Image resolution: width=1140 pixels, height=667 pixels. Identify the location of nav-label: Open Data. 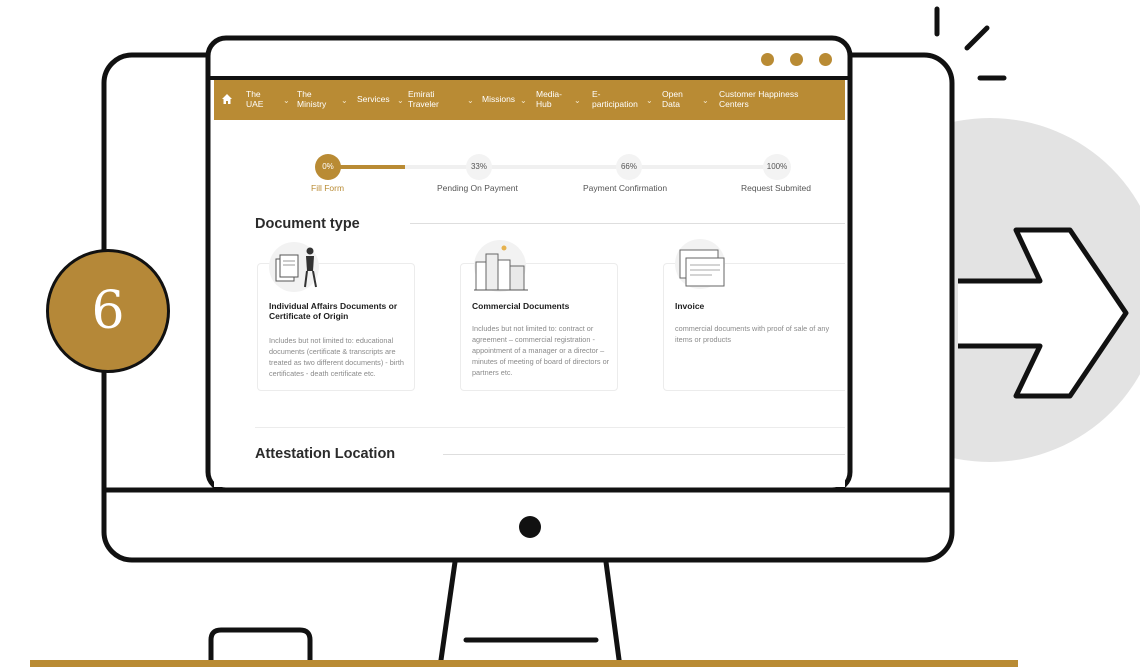
(672, 99).